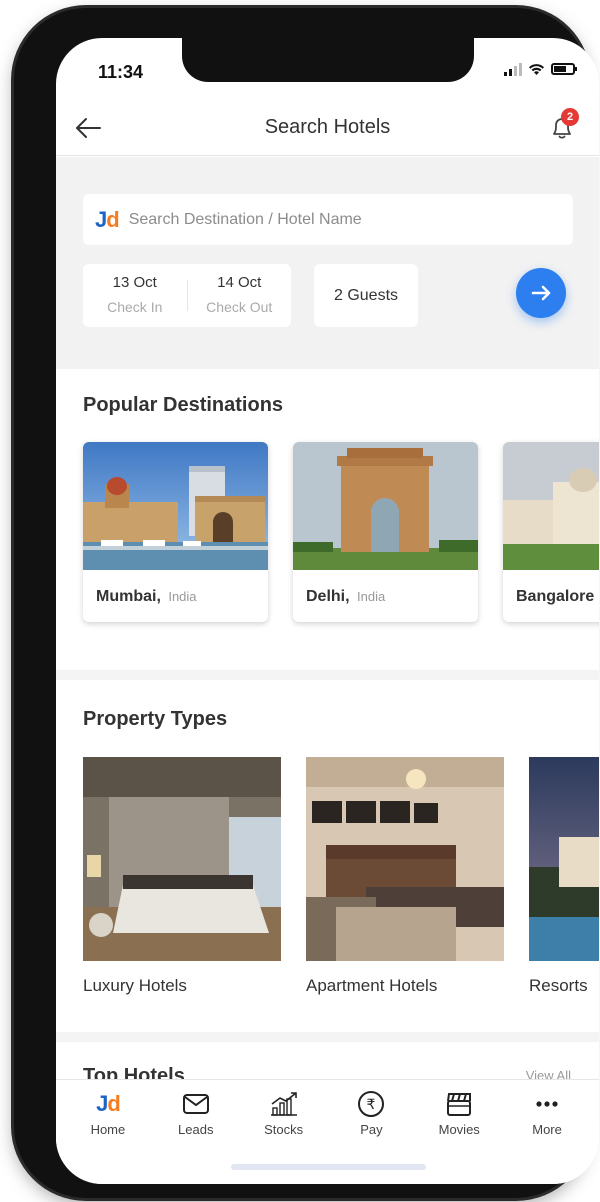 This screenshot has width=600, height=1202. I want to click on status-icons, so click(540, 69).